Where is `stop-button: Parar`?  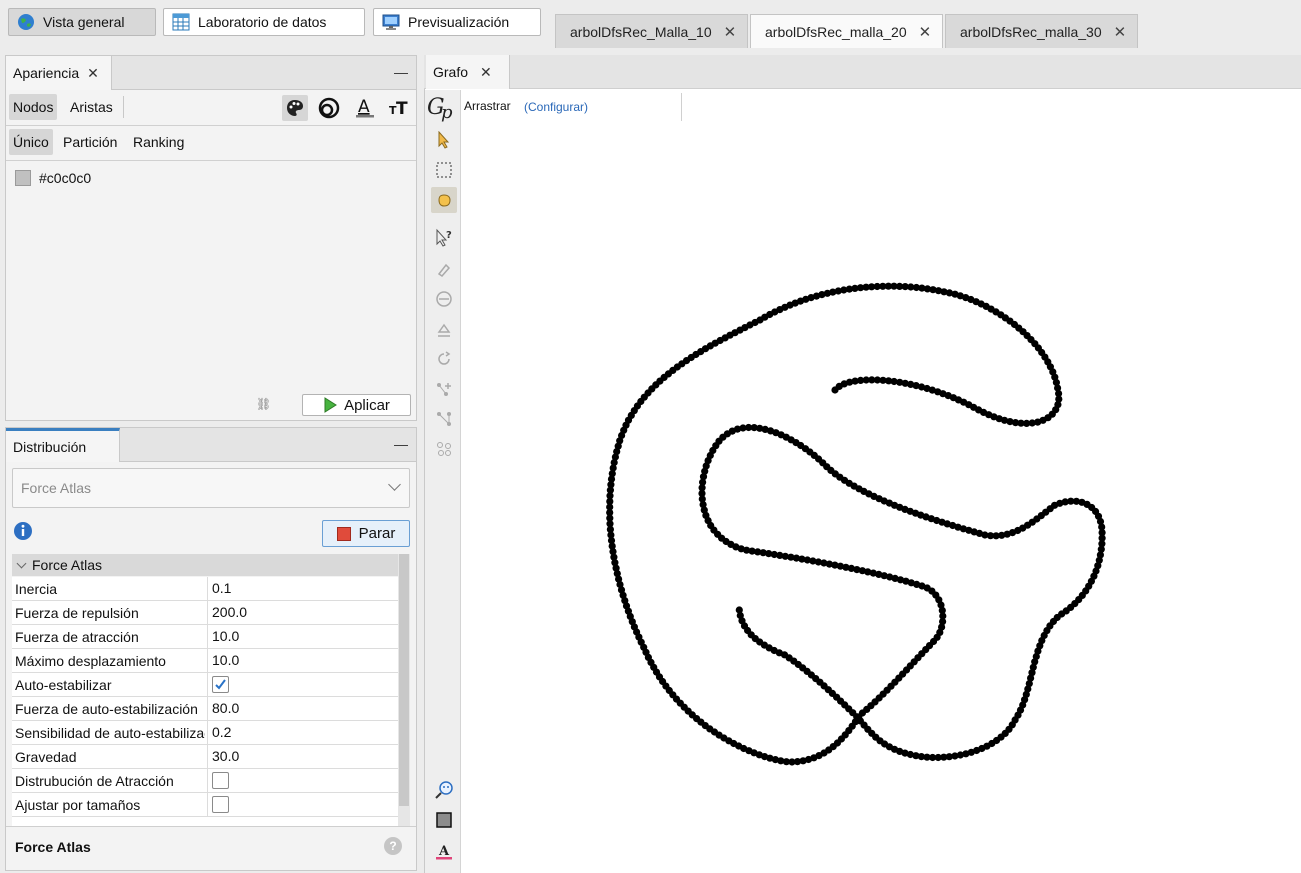
stop-button: Parar is located at coordinates (366, 533).